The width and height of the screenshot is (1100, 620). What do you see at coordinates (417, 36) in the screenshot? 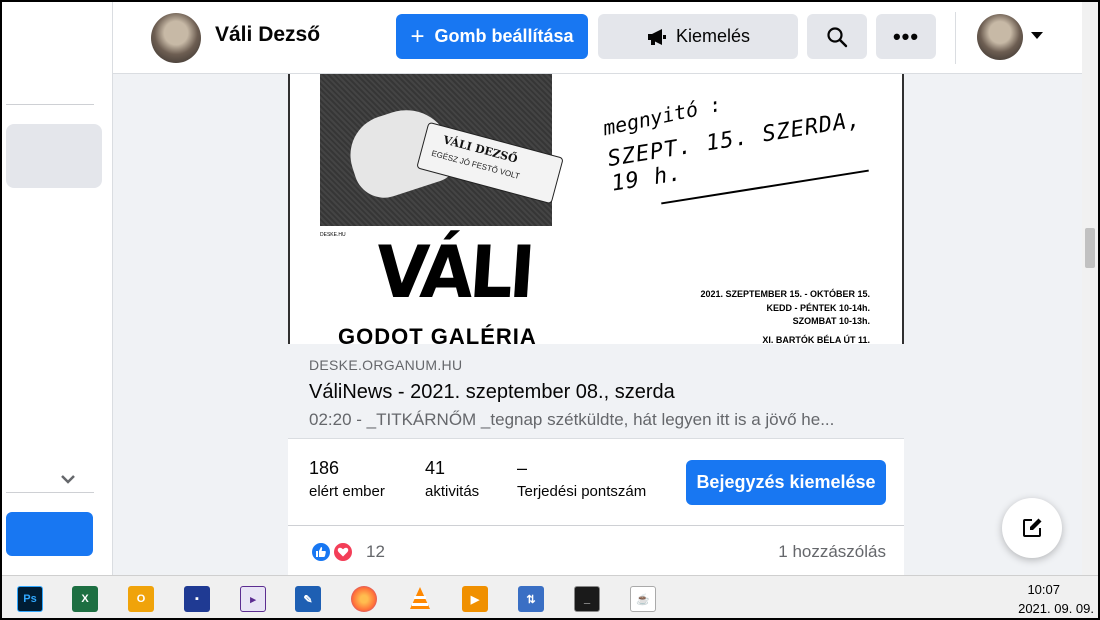
I see `plus-icon: +` at bounding box center [417, 36].